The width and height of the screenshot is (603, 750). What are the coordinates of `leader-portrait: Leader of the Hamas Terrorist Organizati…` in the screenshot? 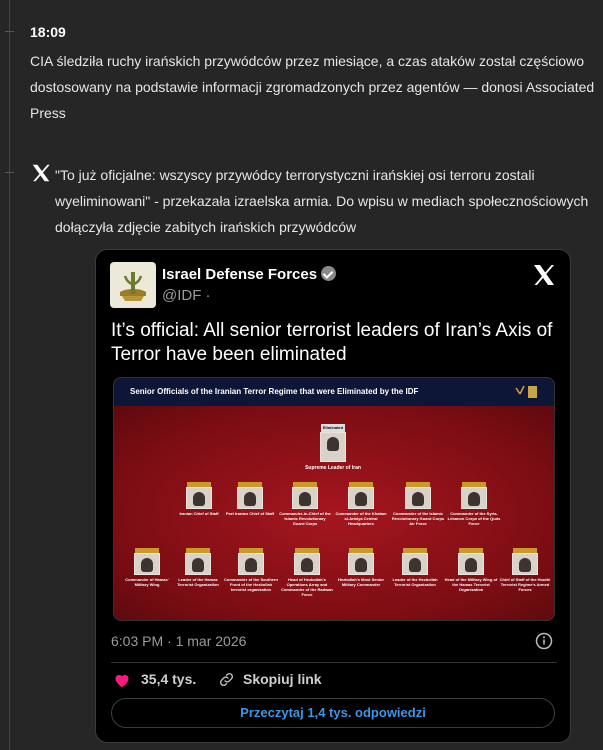 It's located at (198, 567).